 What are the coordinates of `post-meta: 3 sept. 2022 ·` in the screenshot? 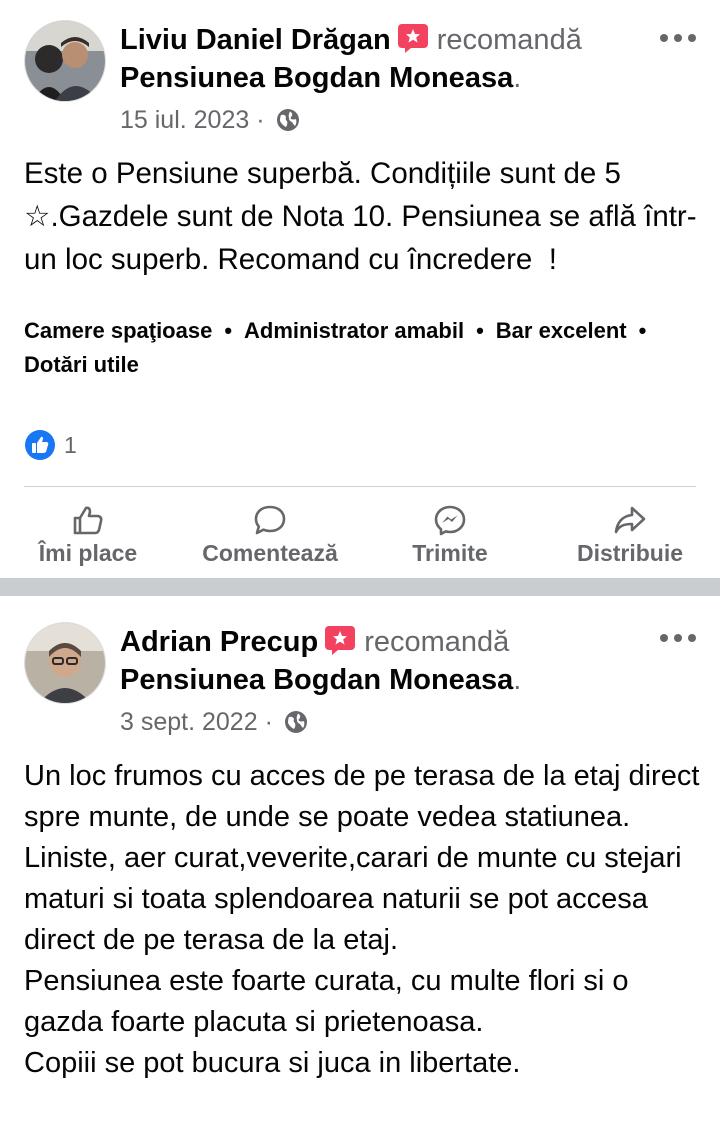 It's located at (214, 722).